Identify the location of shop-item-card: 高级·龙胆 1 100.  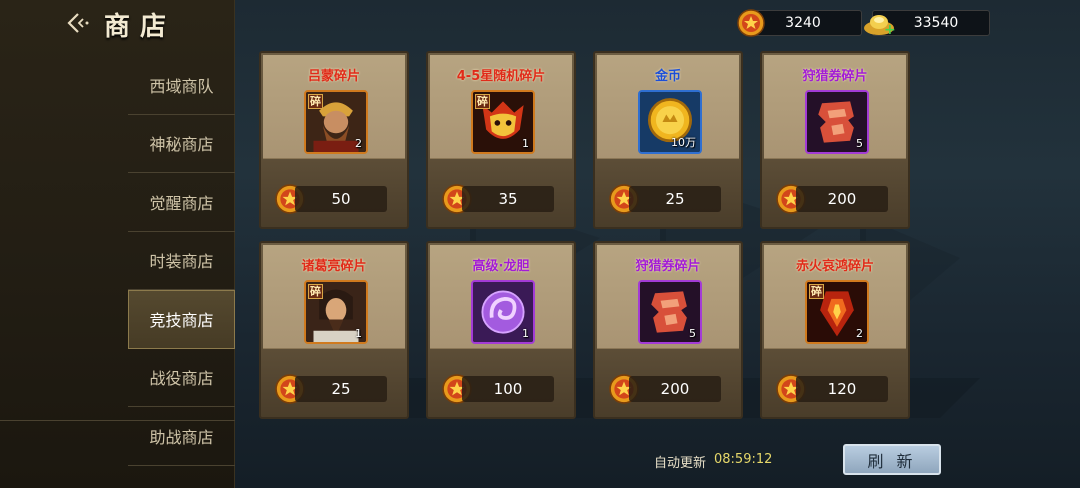
(501, 330).